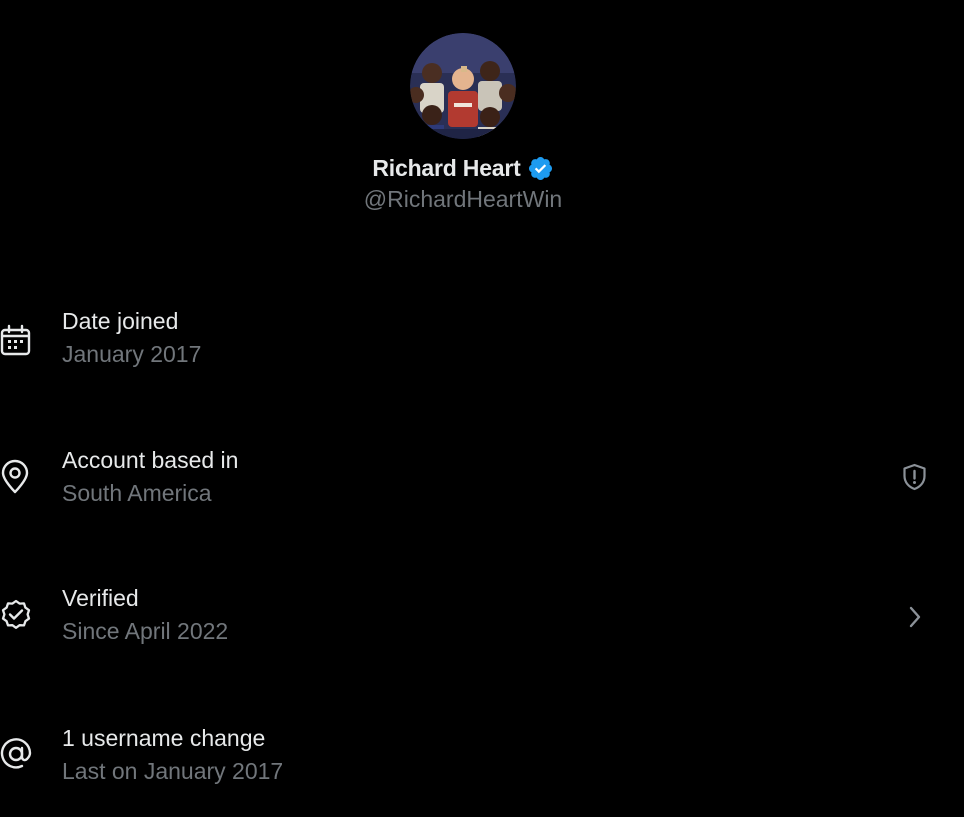 Image resolution: width=964 pixels, height=817 pixels. What do you see at coordinates (145, 631) in the screenshot?
I see `row-subtitle: Since April 2022` at bounding box center [145, 631].